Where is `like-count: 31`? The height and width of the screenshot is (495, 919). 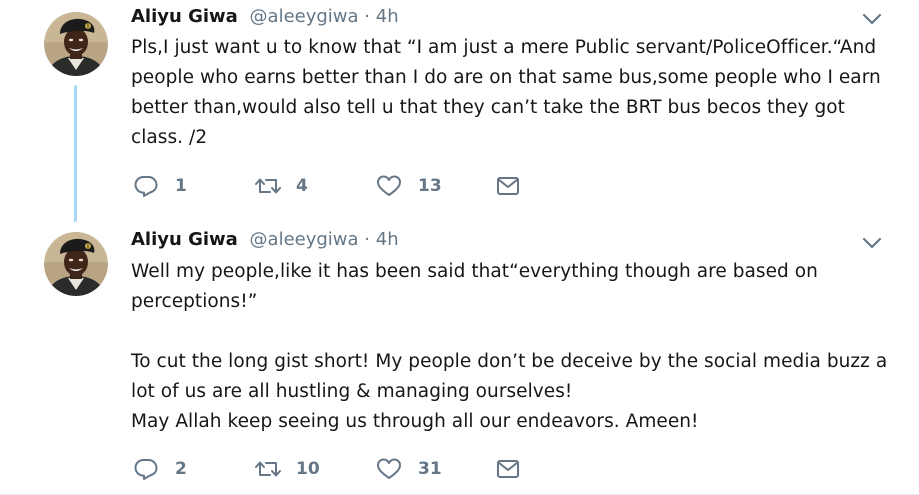
like-count: 31 is located at coordinates (430, 469).